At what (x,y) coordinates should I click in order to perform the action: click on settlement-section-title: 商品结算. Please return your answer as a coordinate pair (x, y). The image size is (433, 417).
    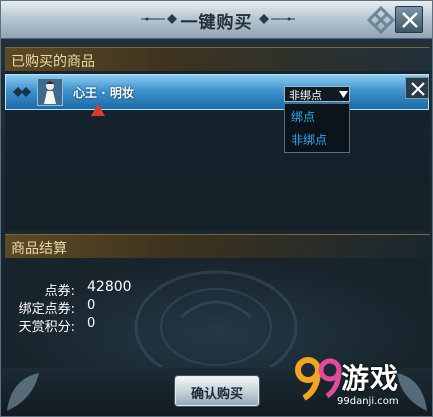
    Looking at the image, I should click on (39, 249).